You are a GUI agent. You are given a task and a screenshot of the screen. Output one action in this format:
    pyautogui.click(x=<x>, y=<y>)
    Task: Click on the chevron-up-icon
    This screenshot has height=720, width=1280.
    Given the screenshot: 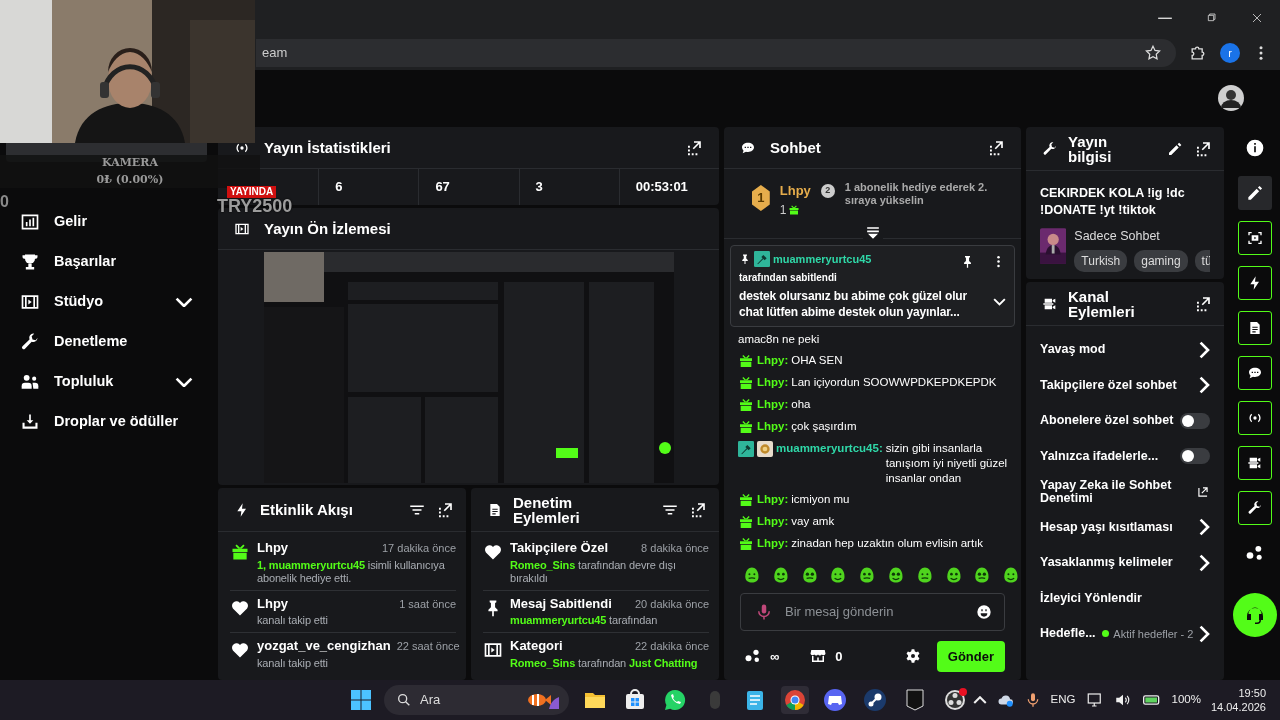 What is the action you would take?
    pyautogui.click(x=979, y=700)
    